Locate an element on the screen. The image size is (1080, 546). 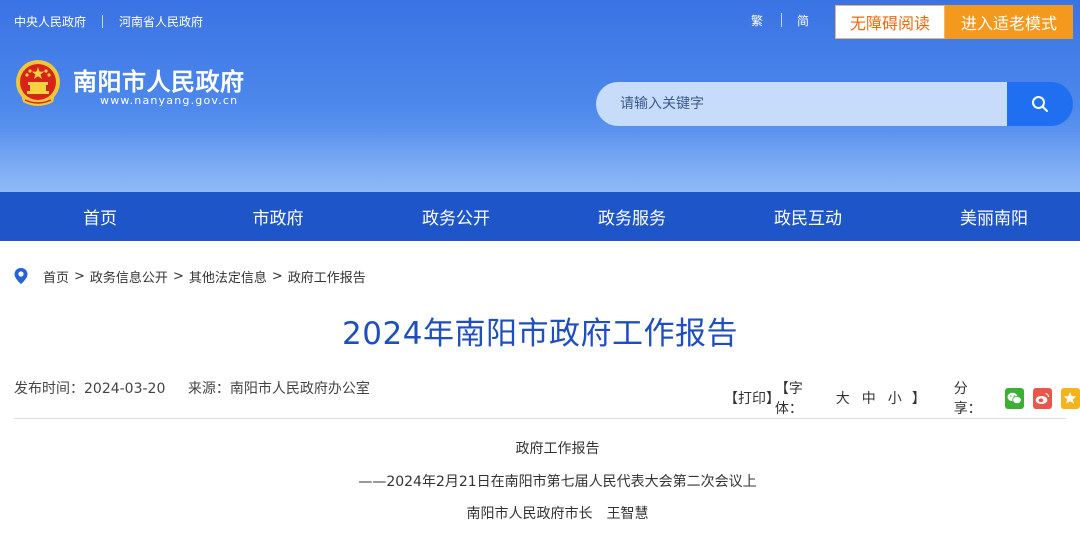
nav-item-public-interaction: 政民互动 is located at coordinates (808, 216).